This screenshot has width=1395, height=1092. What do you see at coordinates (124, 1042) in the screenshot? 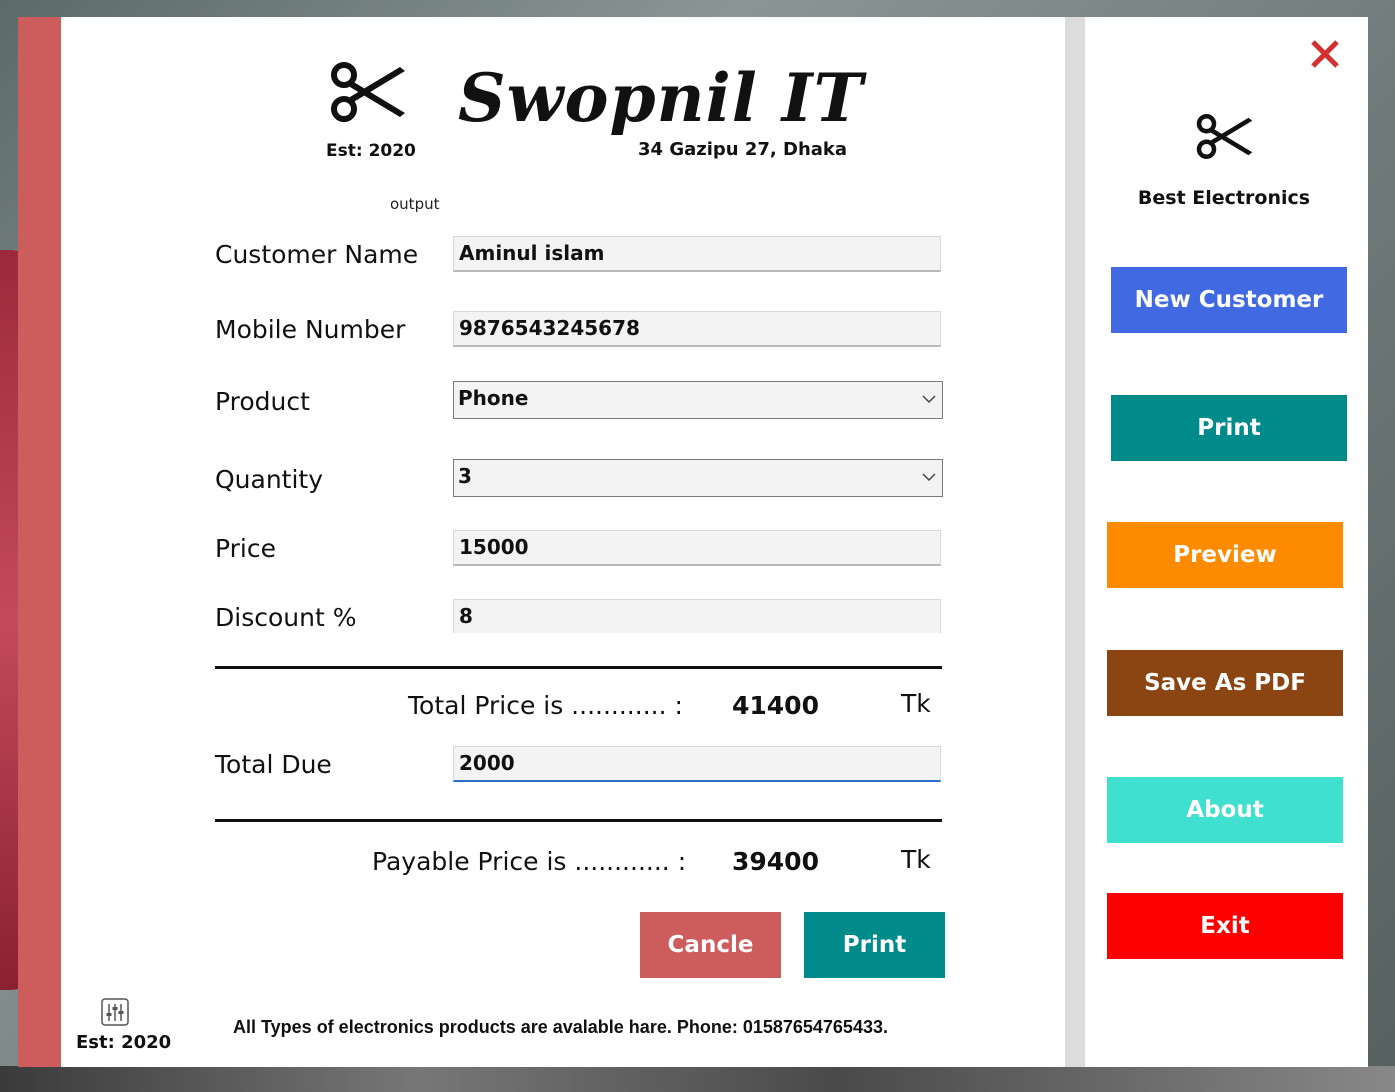
I see `established-footer: Est: 2020` at bounding box center [124, 1042].